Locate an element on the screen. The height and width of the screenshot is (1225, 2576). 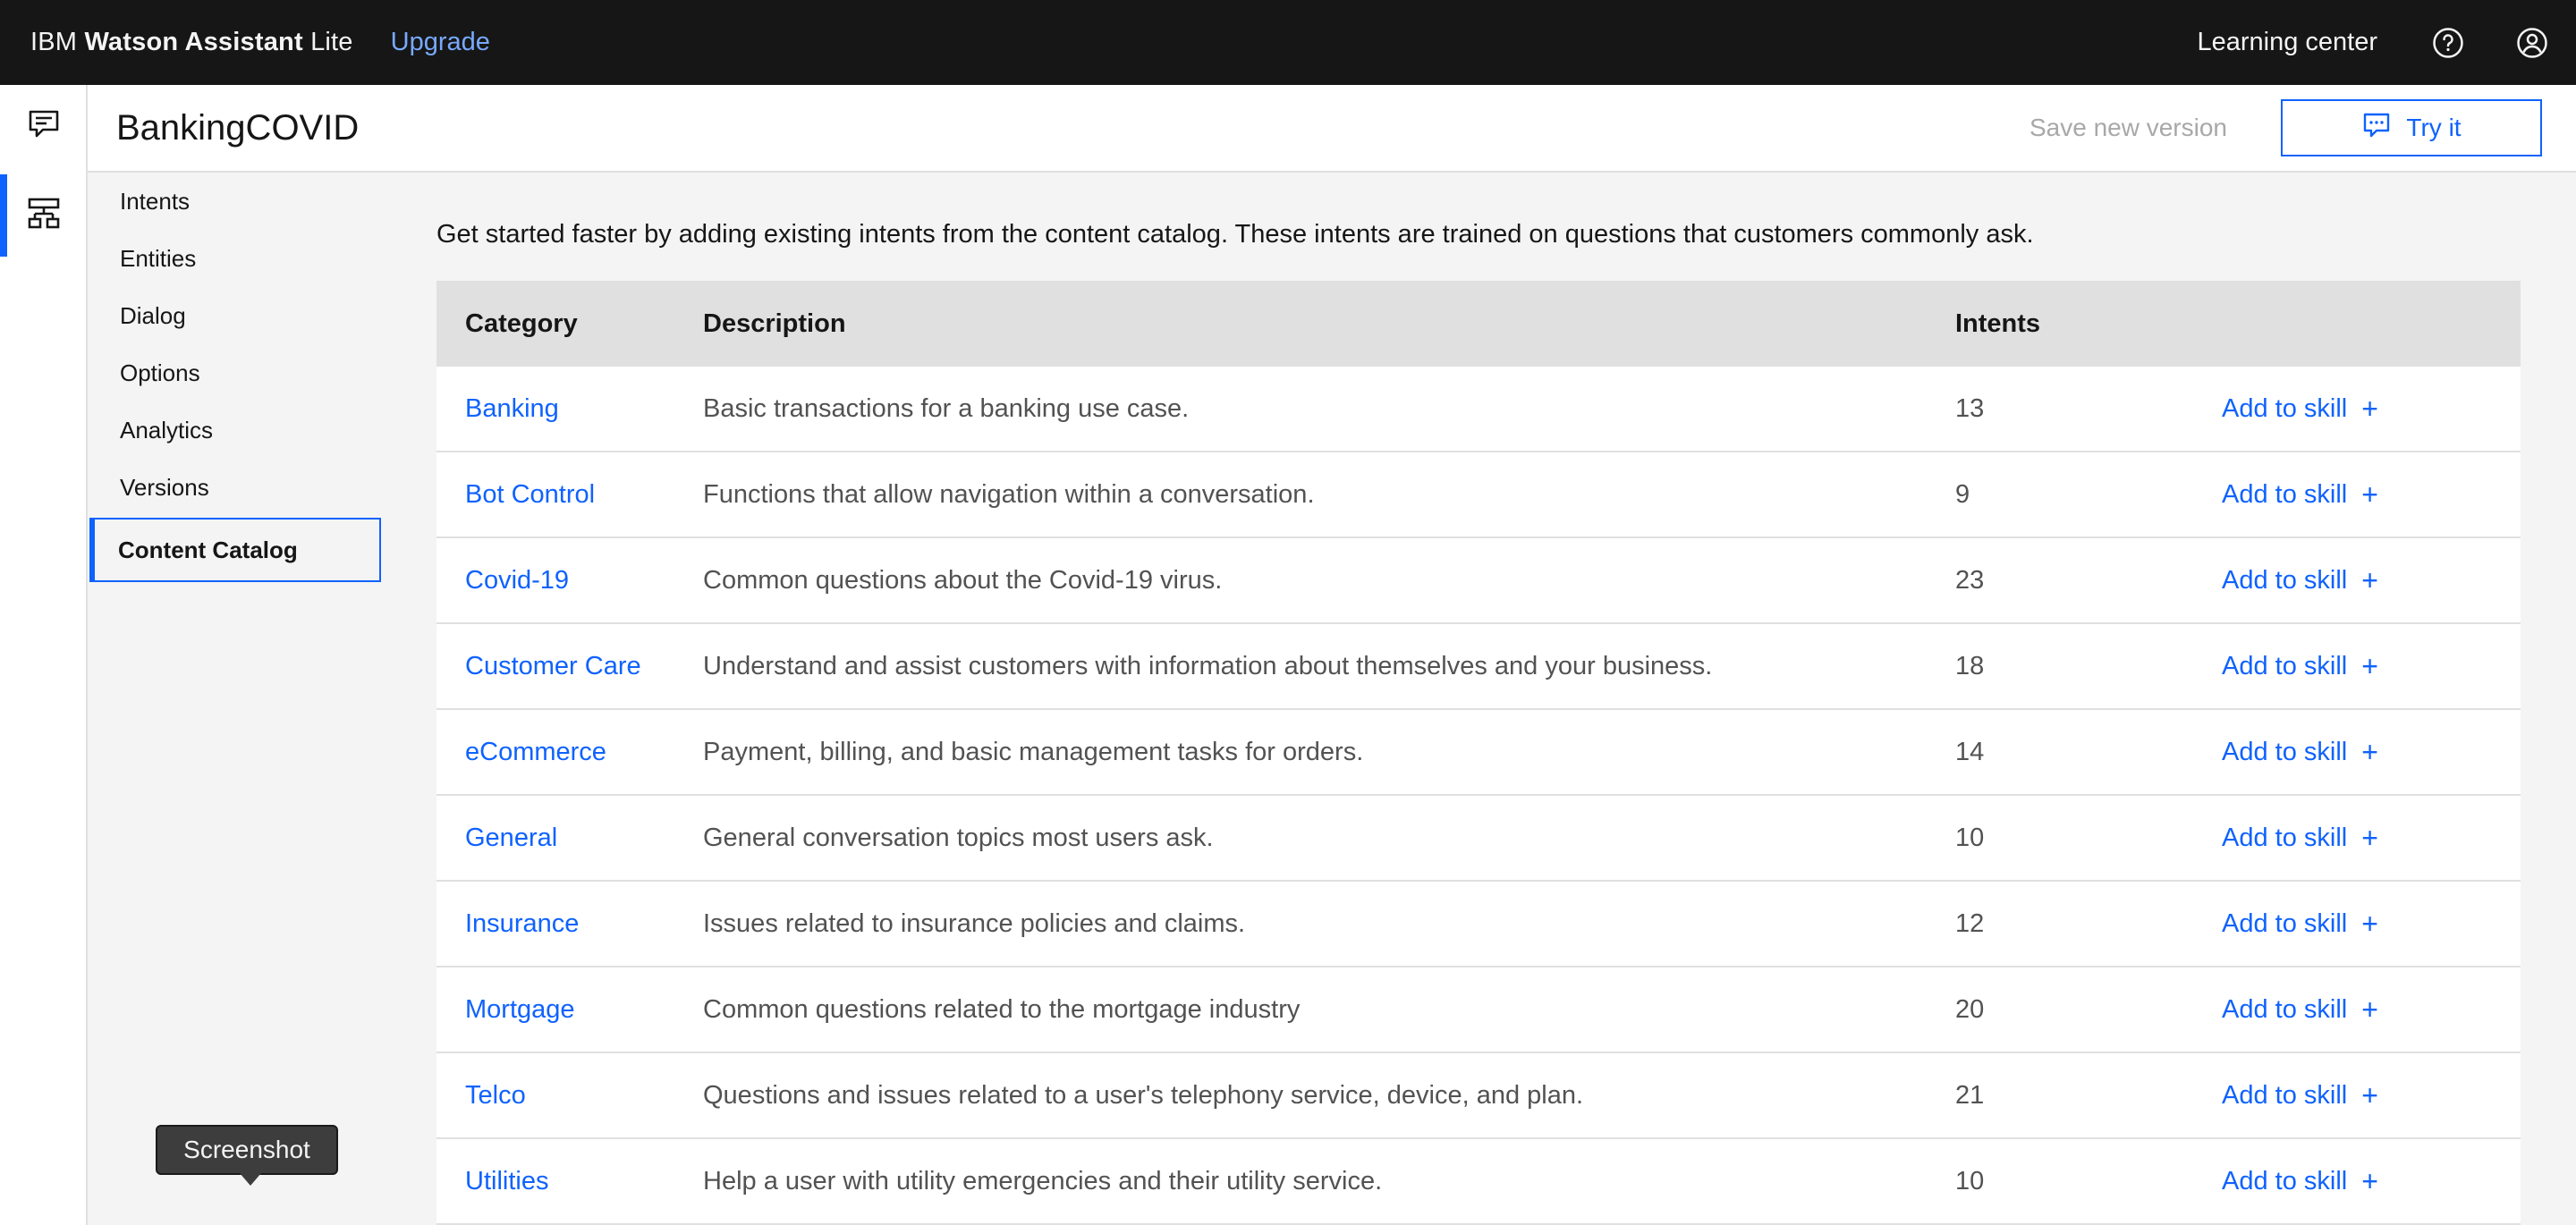
chat-icon is located at coordinates (44, 126).